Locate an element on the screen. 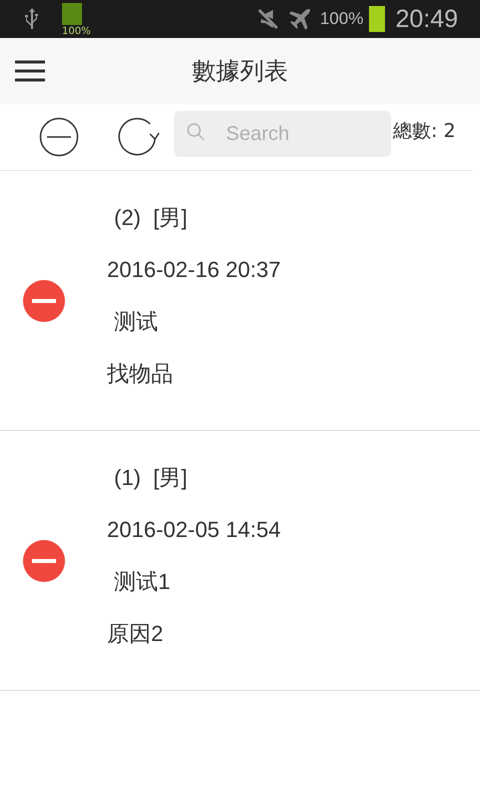 This screenshot has height=800, width=480. record-title: (2) [男] is located at coordinates (150, 218).